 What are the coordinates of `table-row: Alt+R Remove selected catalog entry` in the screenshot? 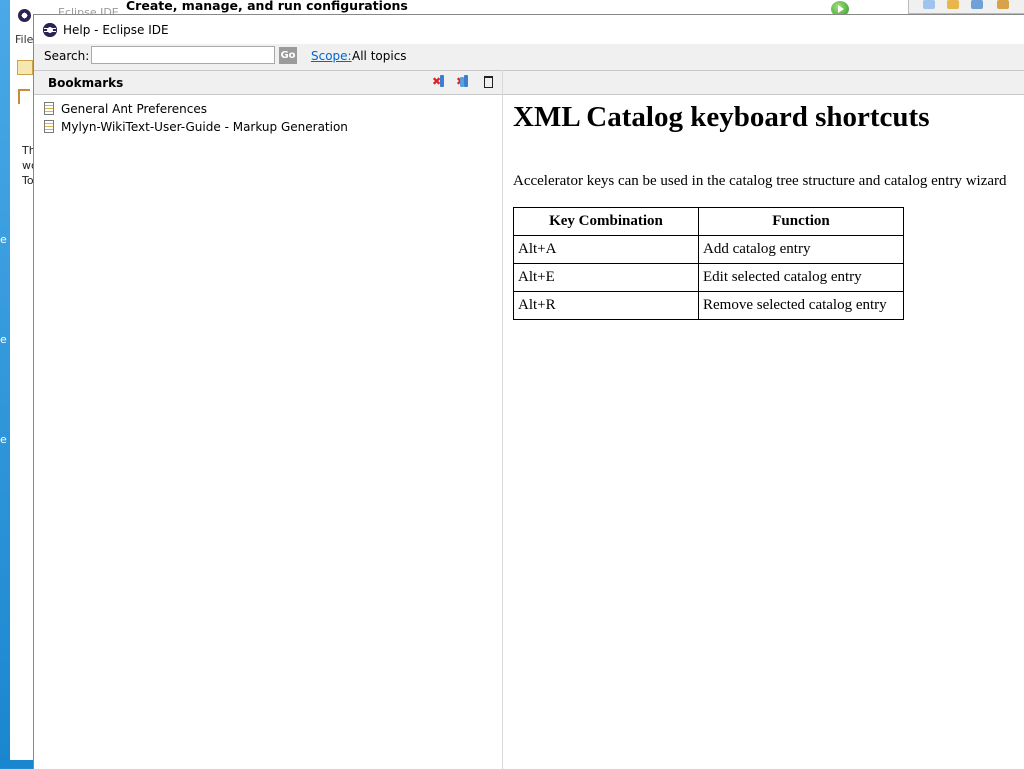 It's located at (708, 305).